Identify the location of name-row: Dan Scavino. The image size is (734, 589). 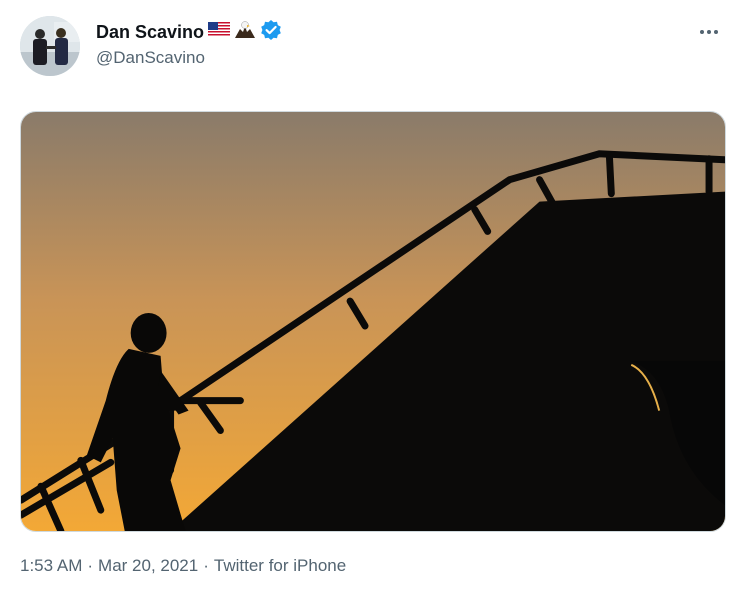
(189, 32).